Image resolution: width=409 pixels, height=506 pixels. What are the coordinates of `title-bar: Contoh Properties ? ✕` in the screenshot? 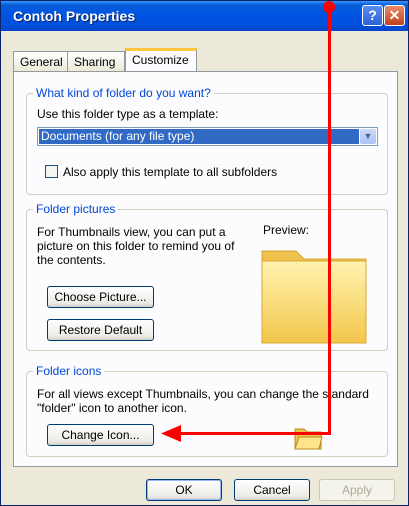 It's located at (204, 16).